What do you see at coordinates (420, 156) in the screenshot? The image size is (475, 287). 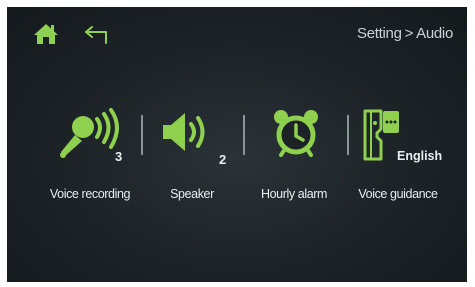 I see `voice-guidance-value: English` at bounding box center [420, 156].